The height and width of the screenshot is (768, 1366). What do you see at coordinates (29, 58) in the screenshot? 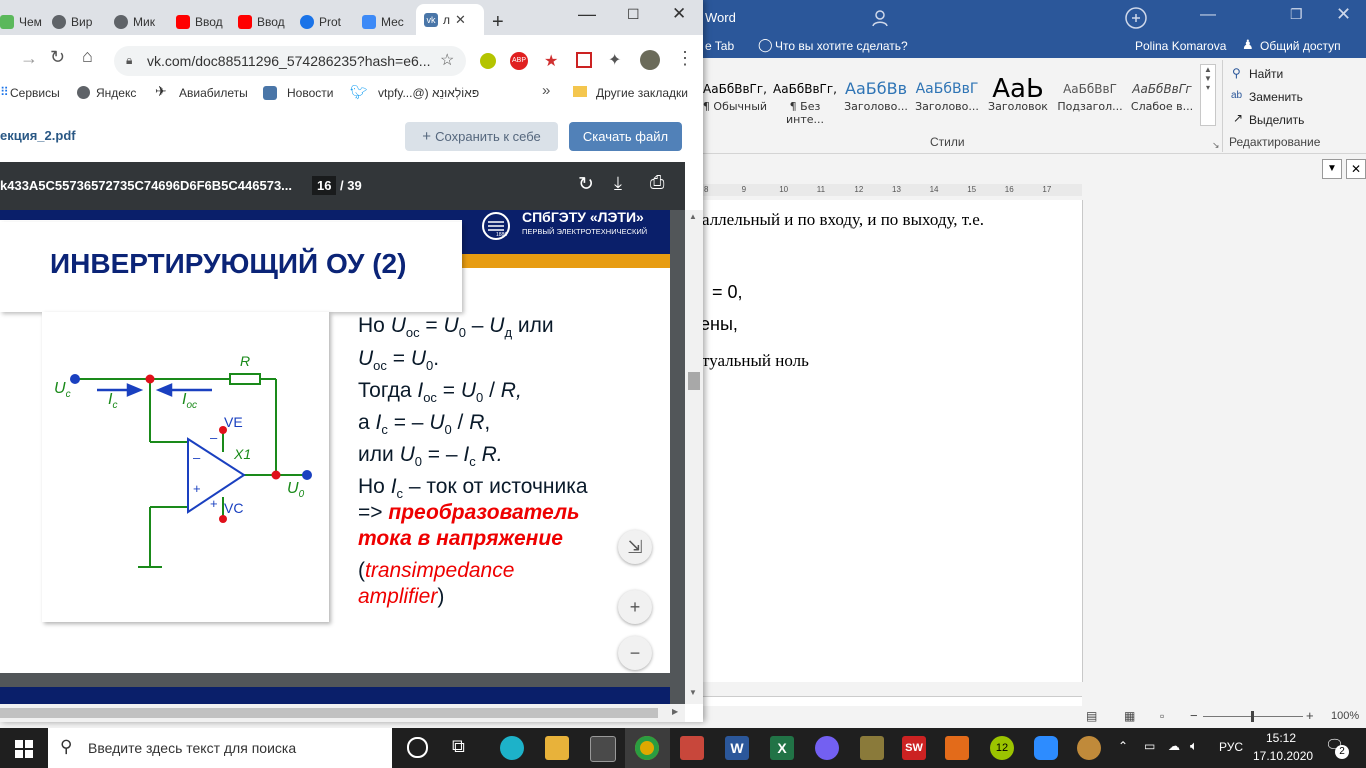
I see `forward-icon: →` at bounding box center [29, 58].